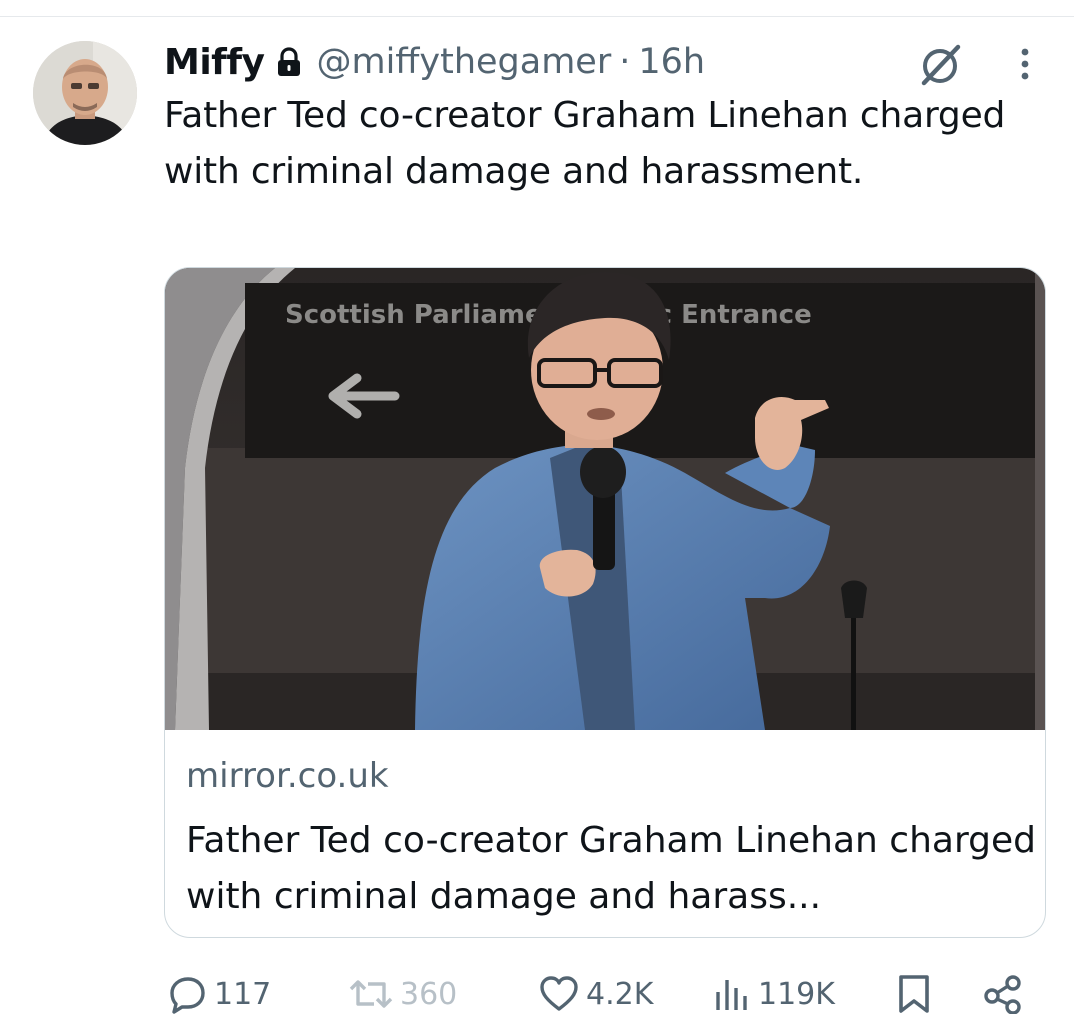 The width and height of the screenshot is (1074, 1029). Describe the element at coordinates (85, 93) in the screenshot. I see `avatar` at that location.